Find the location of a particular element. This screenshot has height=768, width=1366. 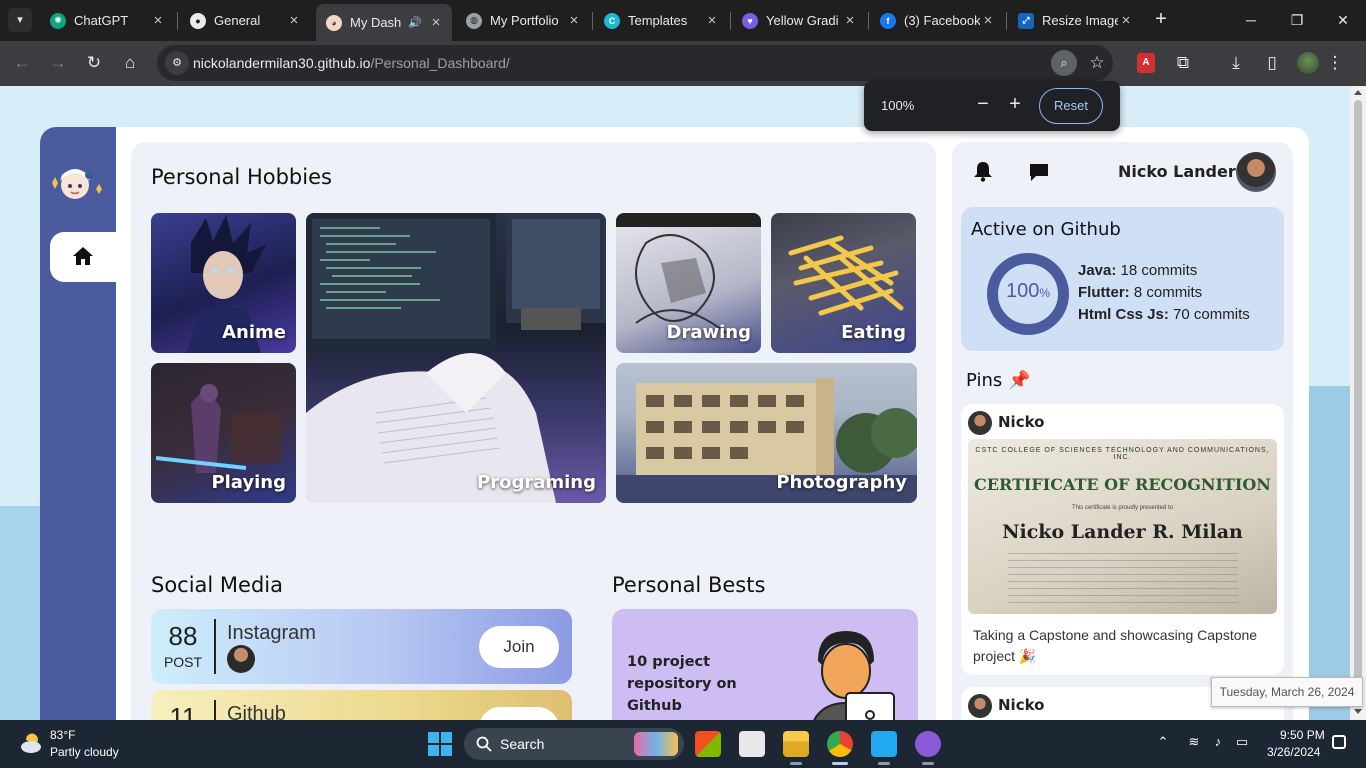

file-explorer-icon is located at coordinates (796, 744).